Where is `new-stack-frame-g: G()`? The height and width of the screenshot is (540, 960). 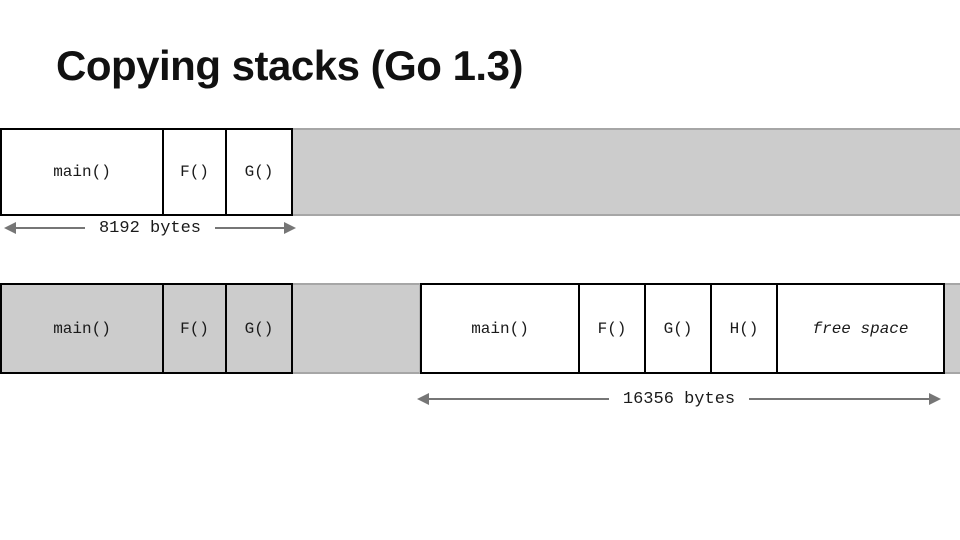 new-stack-frame-g: G() is located at coordinates (679, 328).